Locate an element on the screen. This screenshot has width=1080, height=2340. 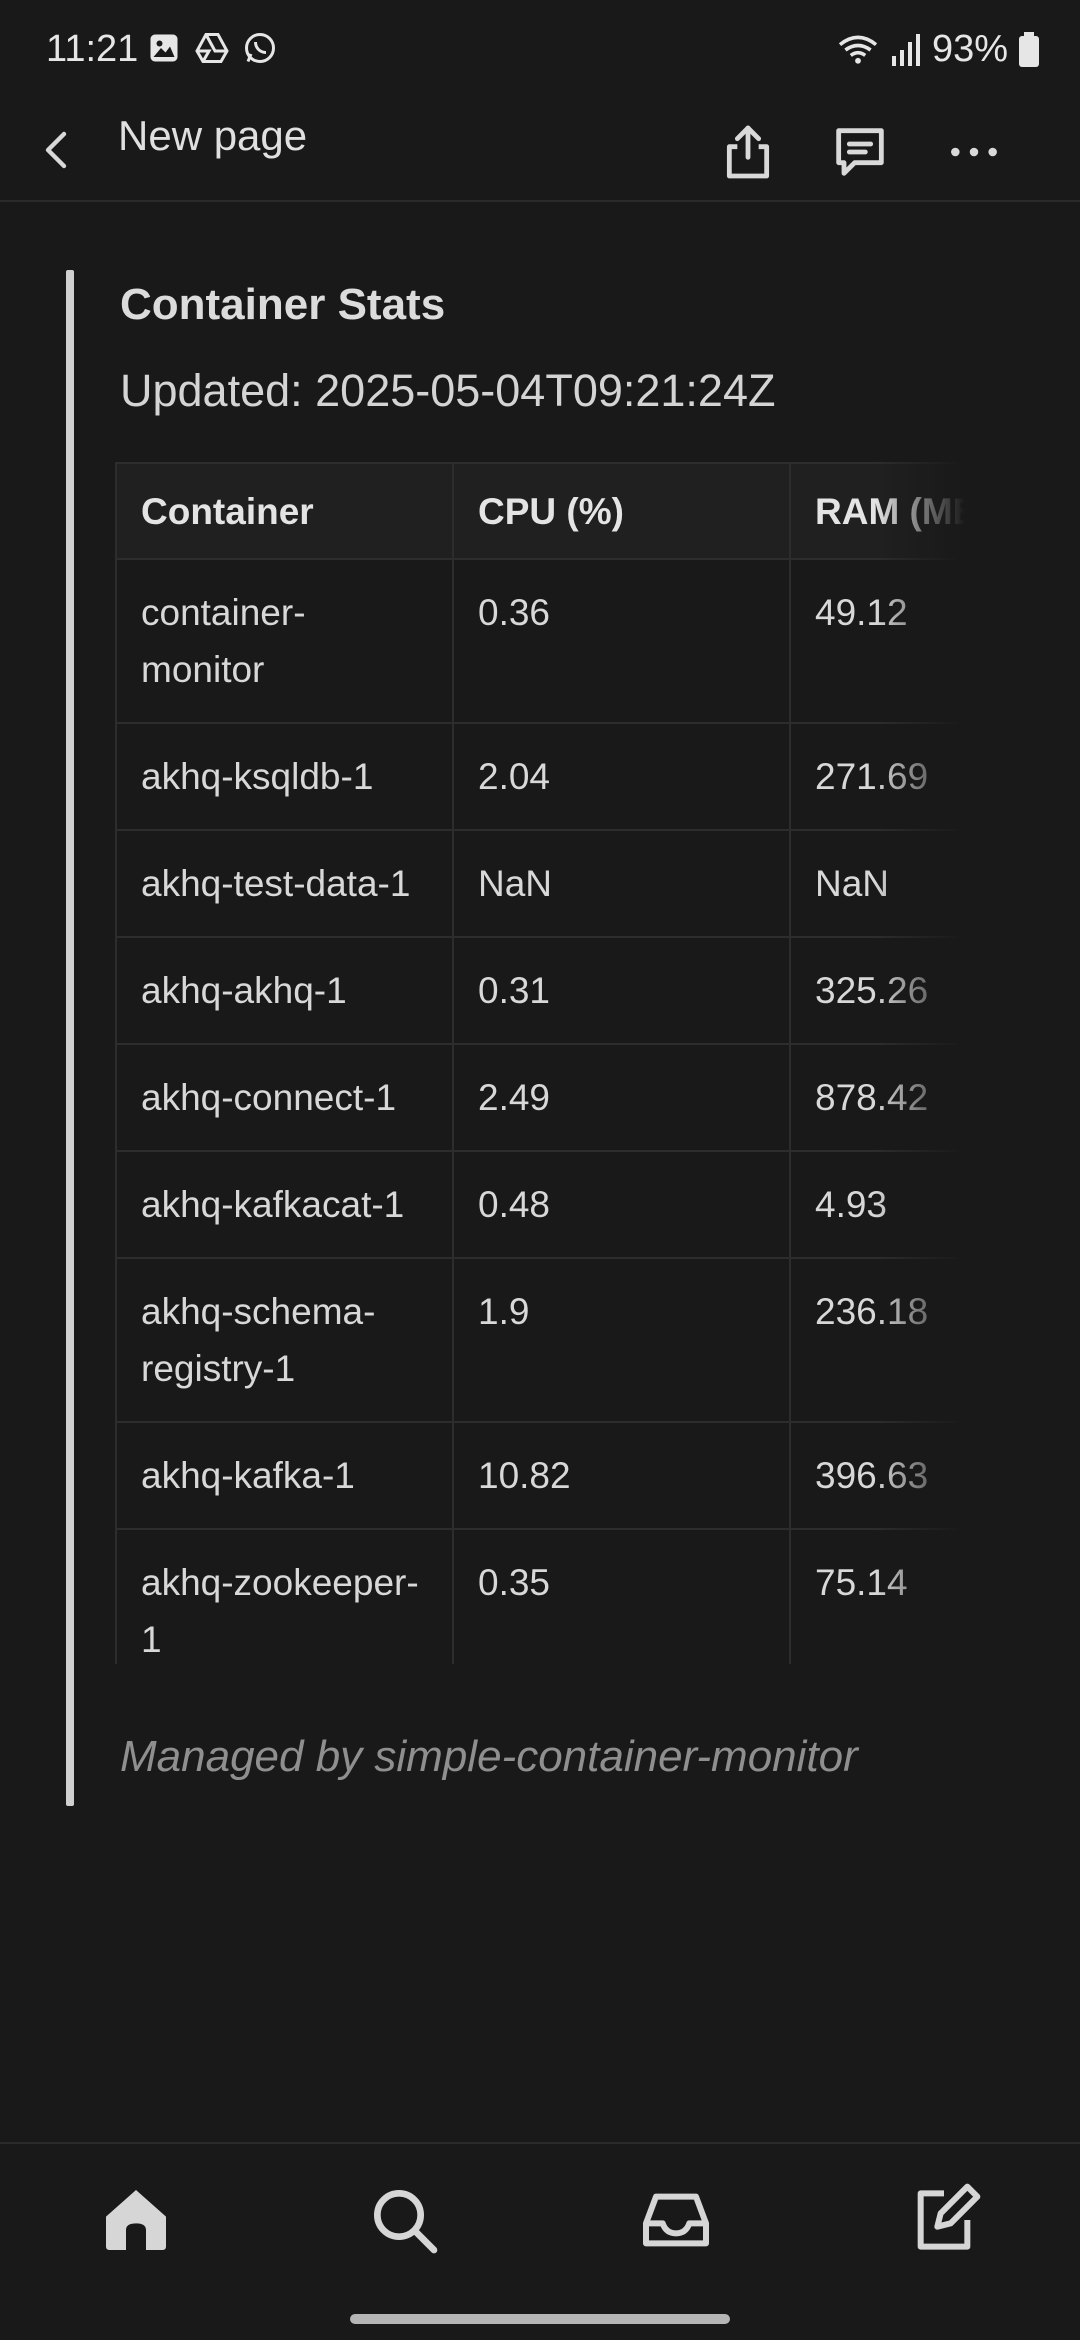
cell-cpu: 10.82 is located at coordinates (621, 1475).